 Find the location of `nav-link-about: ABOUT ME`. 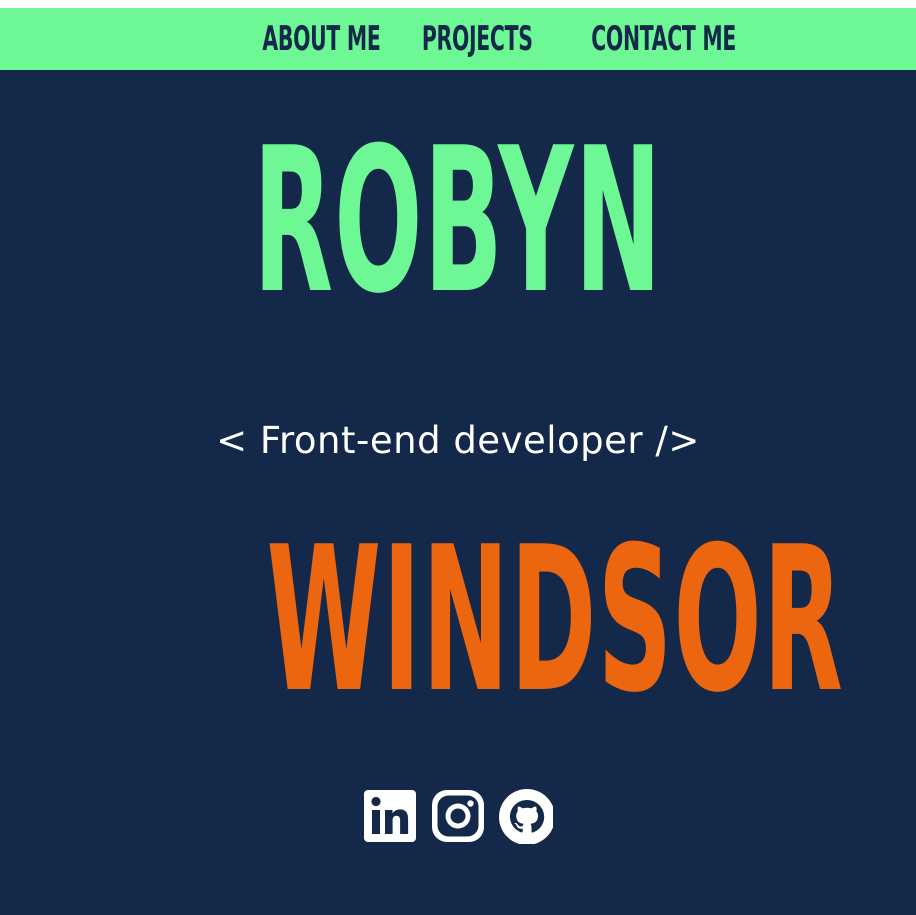

nav-link-about: ABOUT ME is located at coordinates (321, 39).